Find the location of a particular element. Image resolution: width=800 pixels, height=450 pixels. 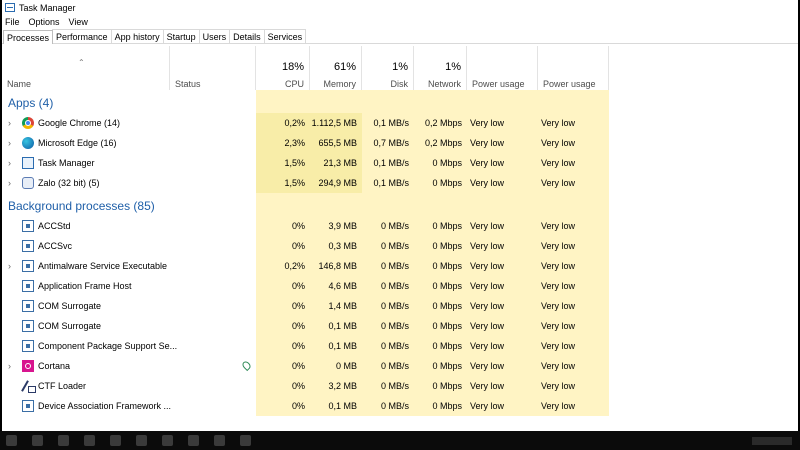

process-name: CTF Loader is located at coordinates (62, 386).